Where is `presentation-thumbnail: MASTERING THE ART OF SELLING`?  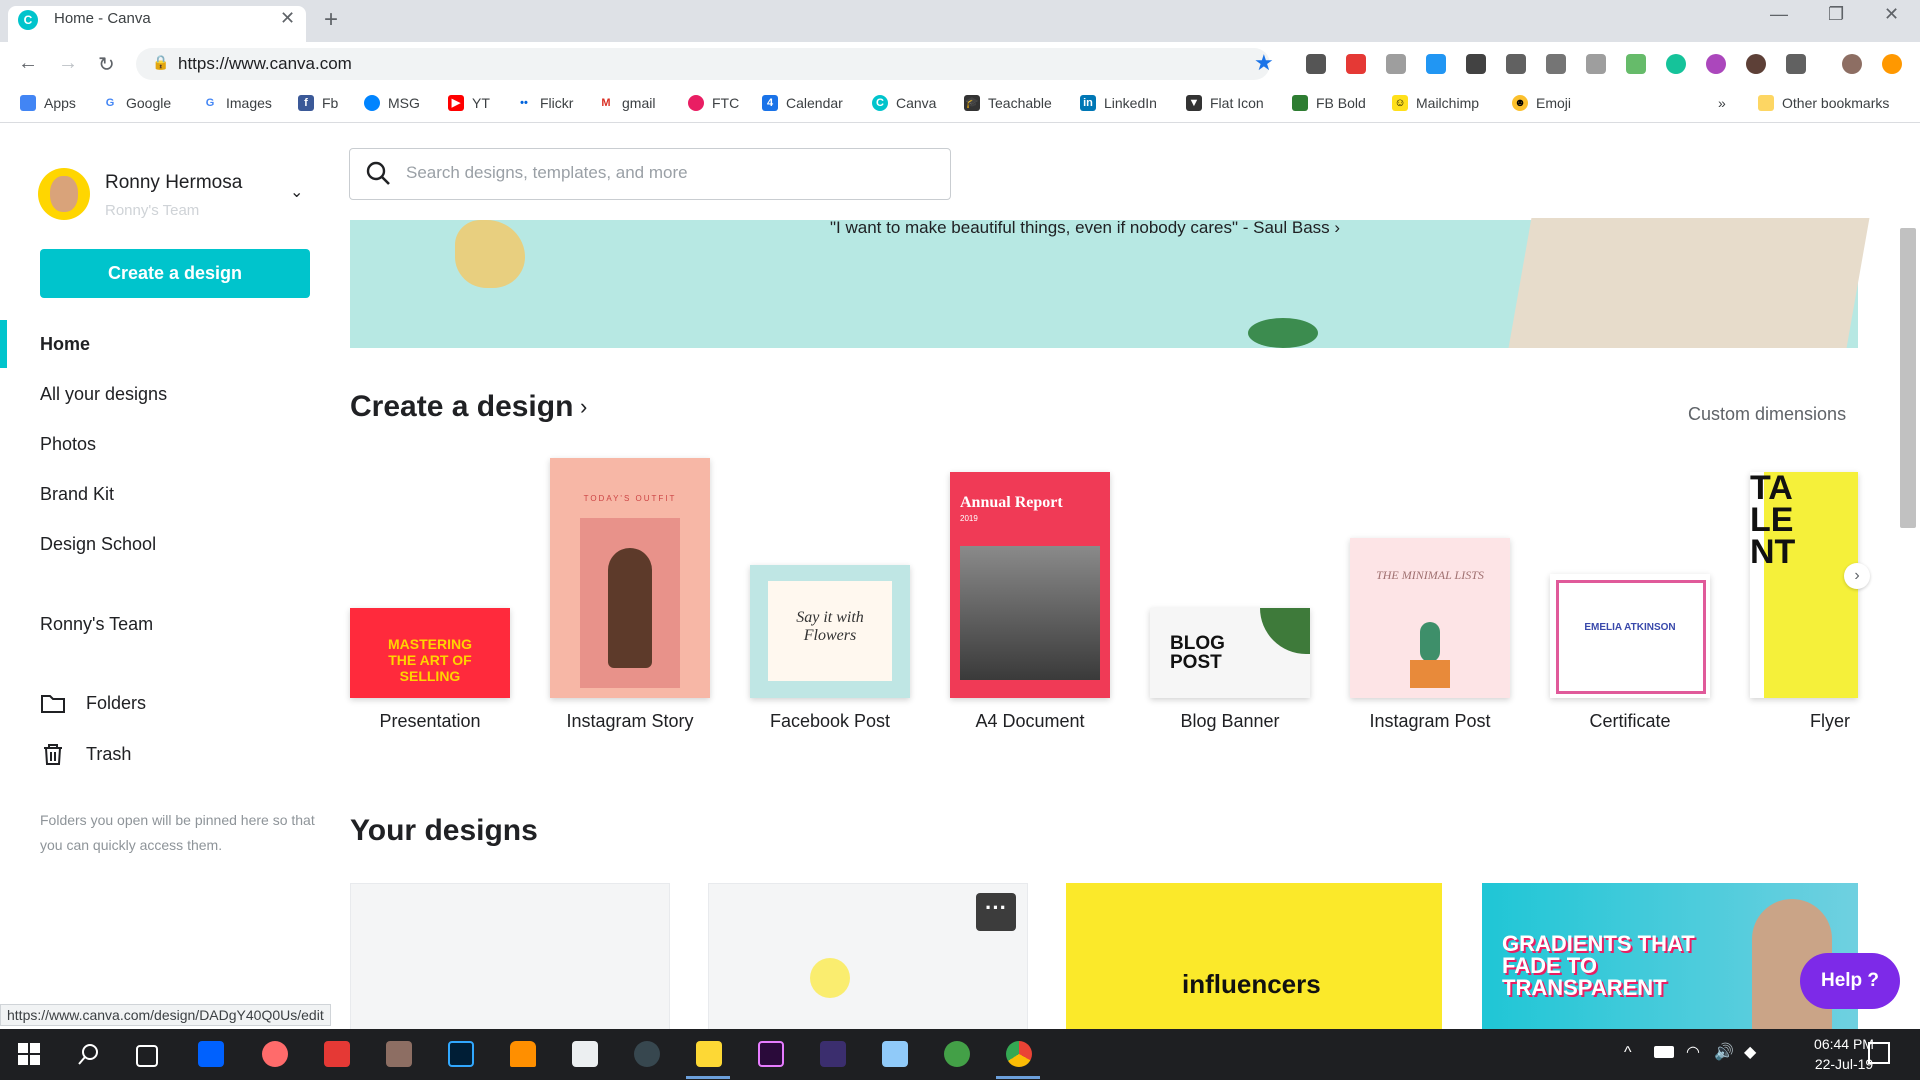 presentation-thumbnail: MASTERING THE ART OF SELLING is located at coordinates (430, 653).